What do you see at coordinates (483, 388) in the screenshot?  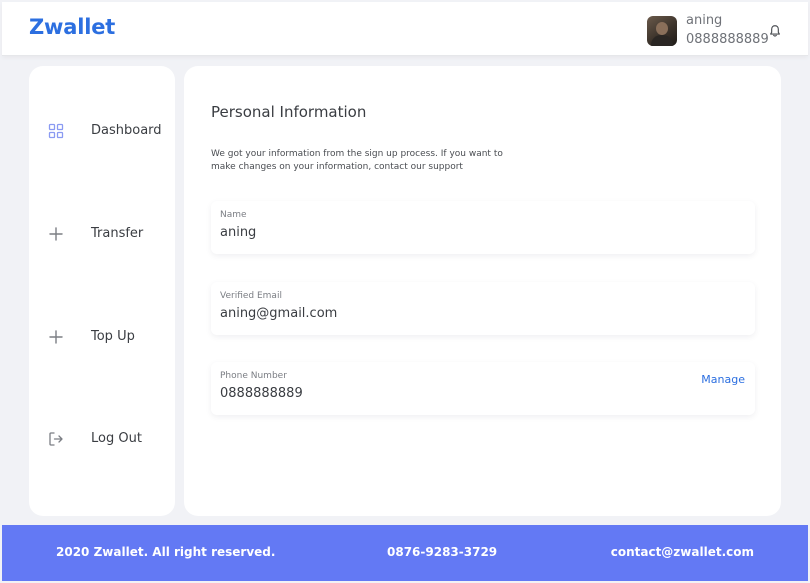 I see `phone-field: Phone Number 0888888889 Manage` at bounding box center [483, 388].